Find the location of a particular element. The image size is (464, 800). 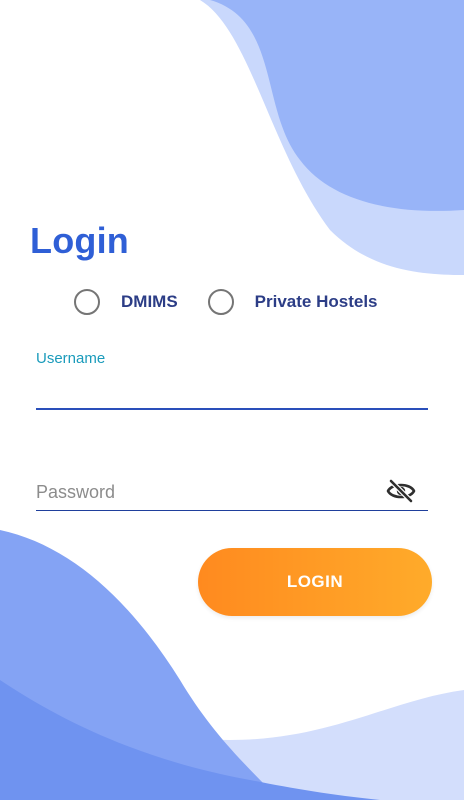

password-underline is located at coordinates (232, 510).